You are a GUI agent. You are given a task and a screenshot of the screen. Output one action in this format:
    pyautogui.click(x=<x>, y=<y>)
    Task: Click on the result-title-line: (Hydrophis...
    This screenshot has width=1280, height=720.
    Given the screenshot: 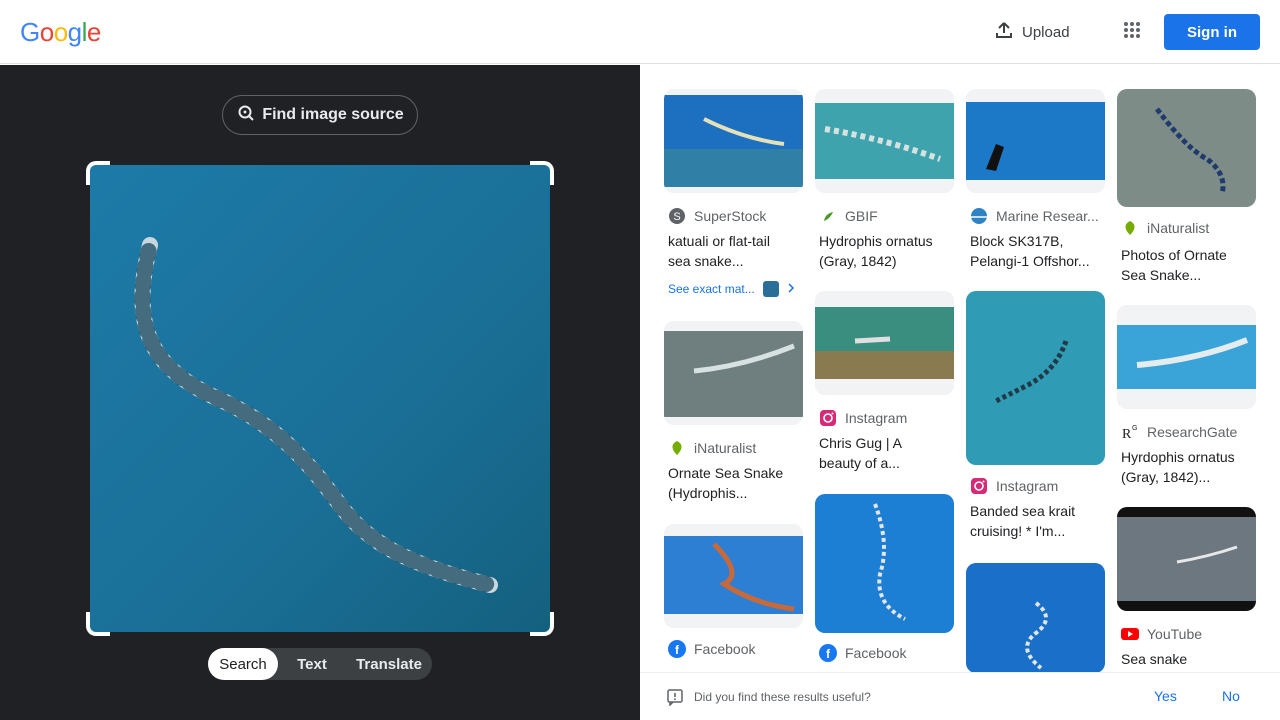 What is the action you would take?
    pyautogui.click(x=708, y=493)
    